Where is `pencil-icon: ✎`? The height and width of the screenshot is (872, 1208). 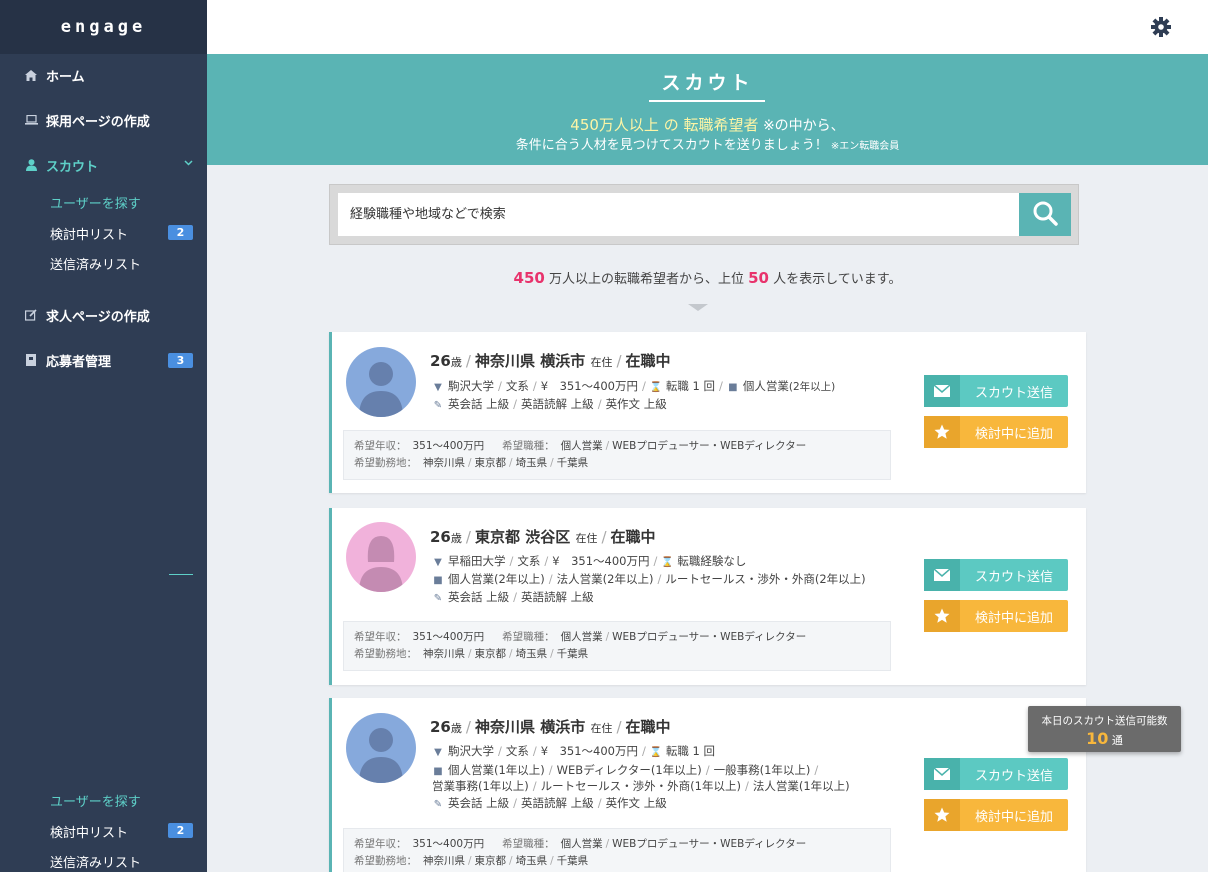
pencil-icon: ✎ is located at coordinates (438, 405).